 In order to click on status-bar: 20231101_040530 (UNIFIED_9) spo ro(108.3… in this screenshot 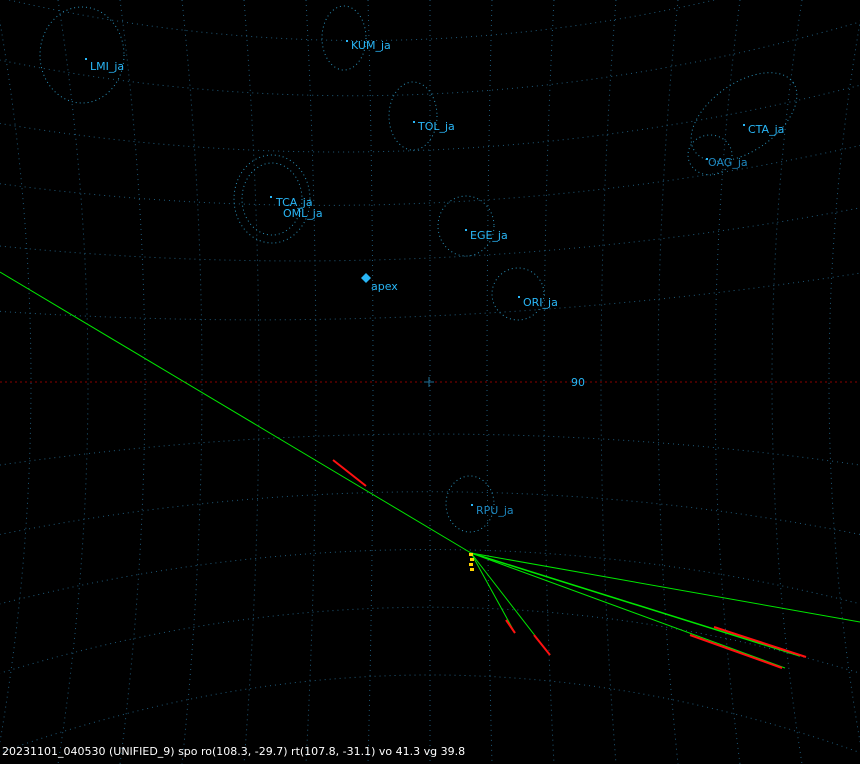, I will do `click(234, 751)`.